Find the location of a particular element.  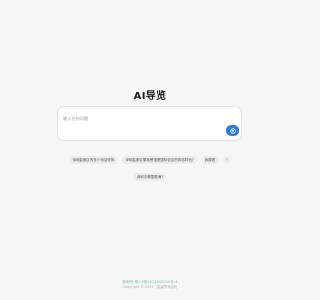

submit-arrow-icon is located at coordinates (232, 130).